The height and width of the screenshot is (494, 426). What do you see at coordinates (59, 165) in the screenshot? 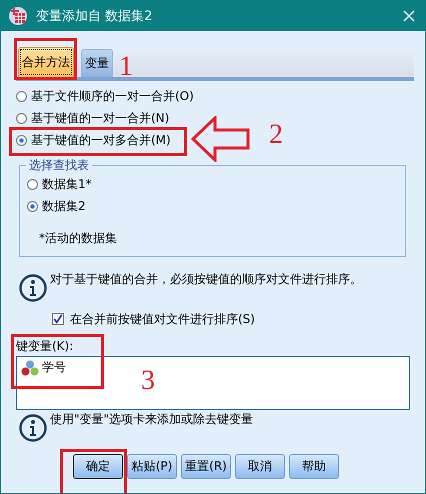
I see `group-title: 选择查找表` at bounding box center [59, 165].